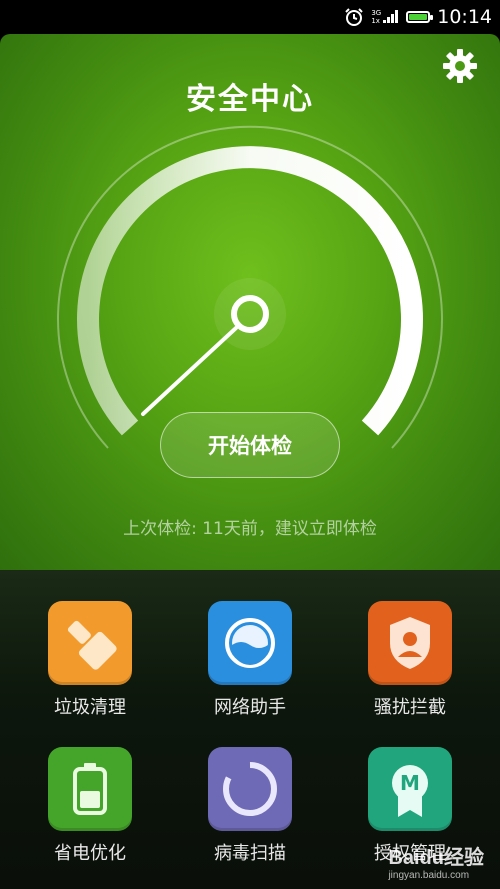 The image size is (500, 889). What do you see at coordinates (250, 17) in the screenshot?
I see `status-bar: 3G 1x 10:14` at bounding box center [250, 17].